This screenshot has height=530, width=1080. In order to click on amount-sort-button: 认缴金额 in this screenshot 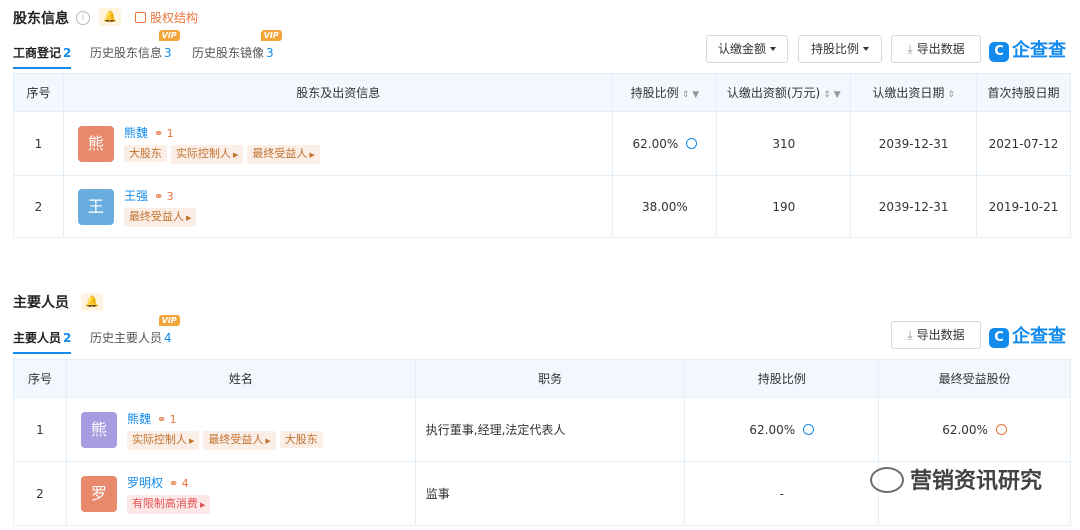, I will do `click(747, 49)`.